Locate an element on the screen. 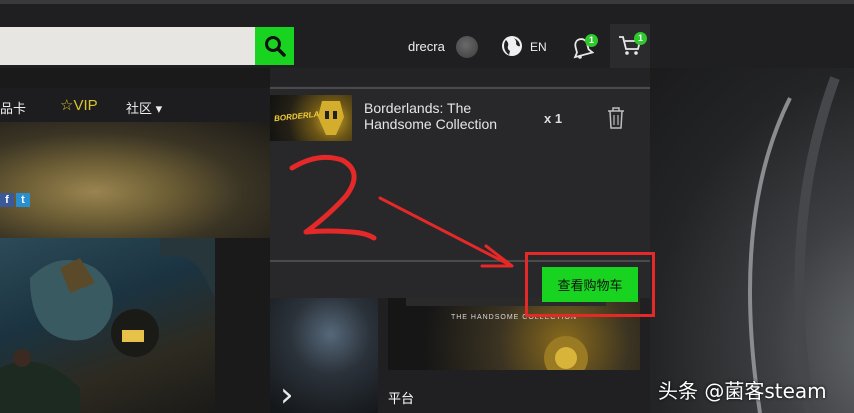 The height and width of the screenshot is (413, 854). hero-banner is located at coordinates (135, 180).